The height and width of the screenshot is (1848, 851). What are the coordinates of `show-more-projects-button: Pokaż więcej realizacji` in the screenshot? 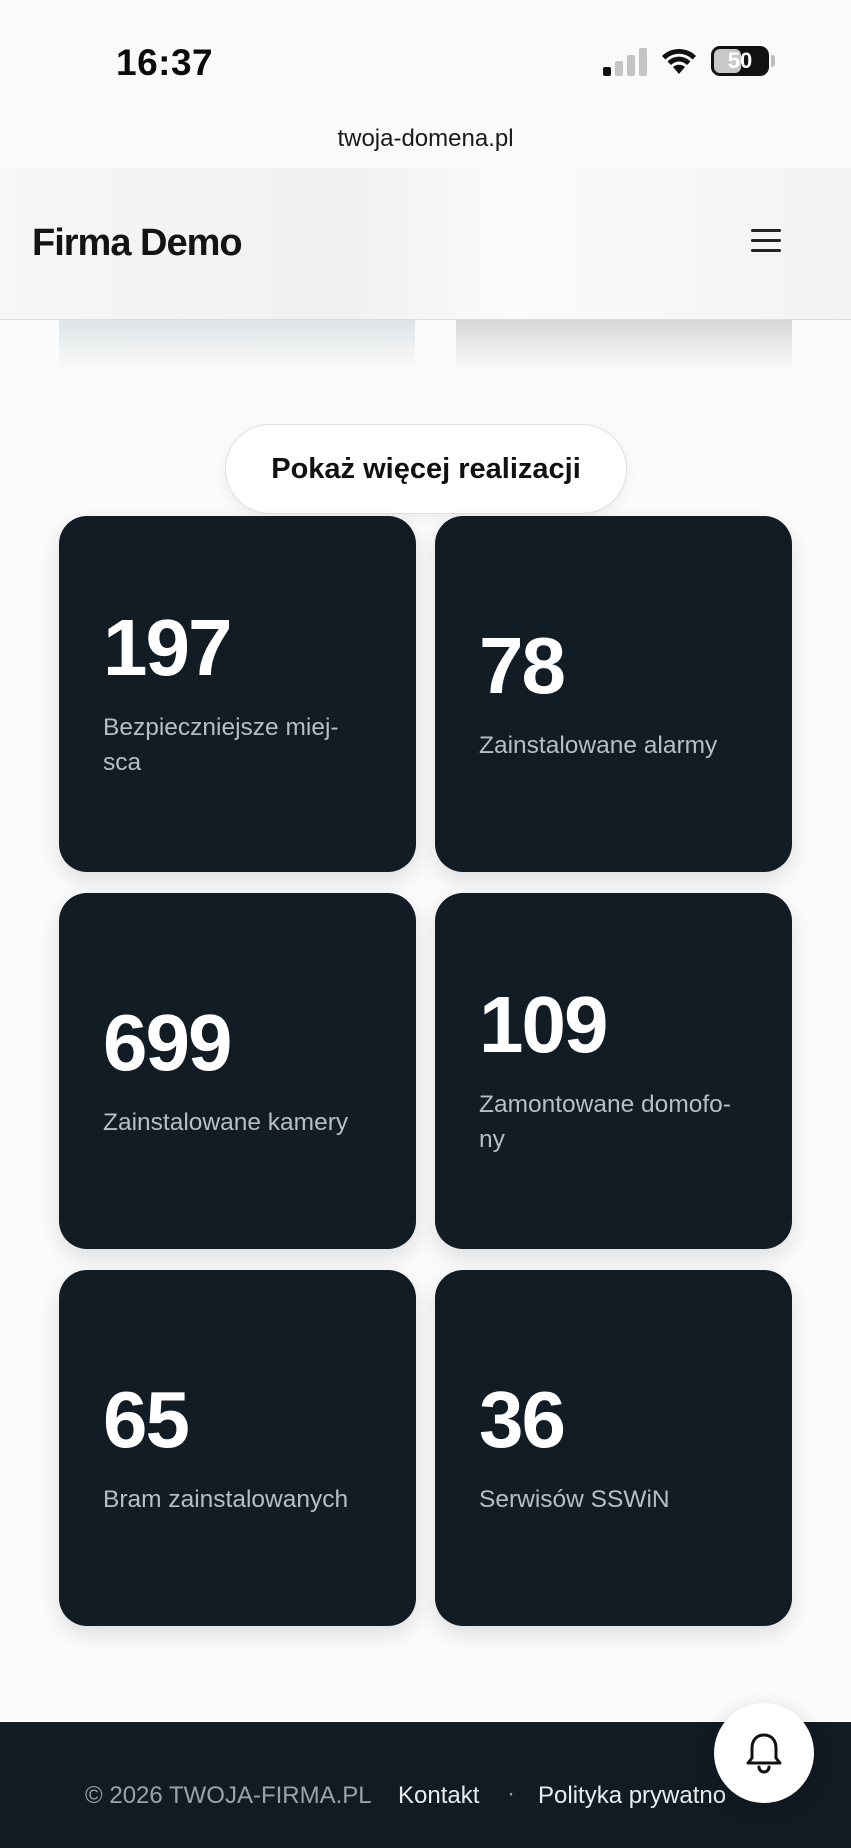 It's located at (426, 469).